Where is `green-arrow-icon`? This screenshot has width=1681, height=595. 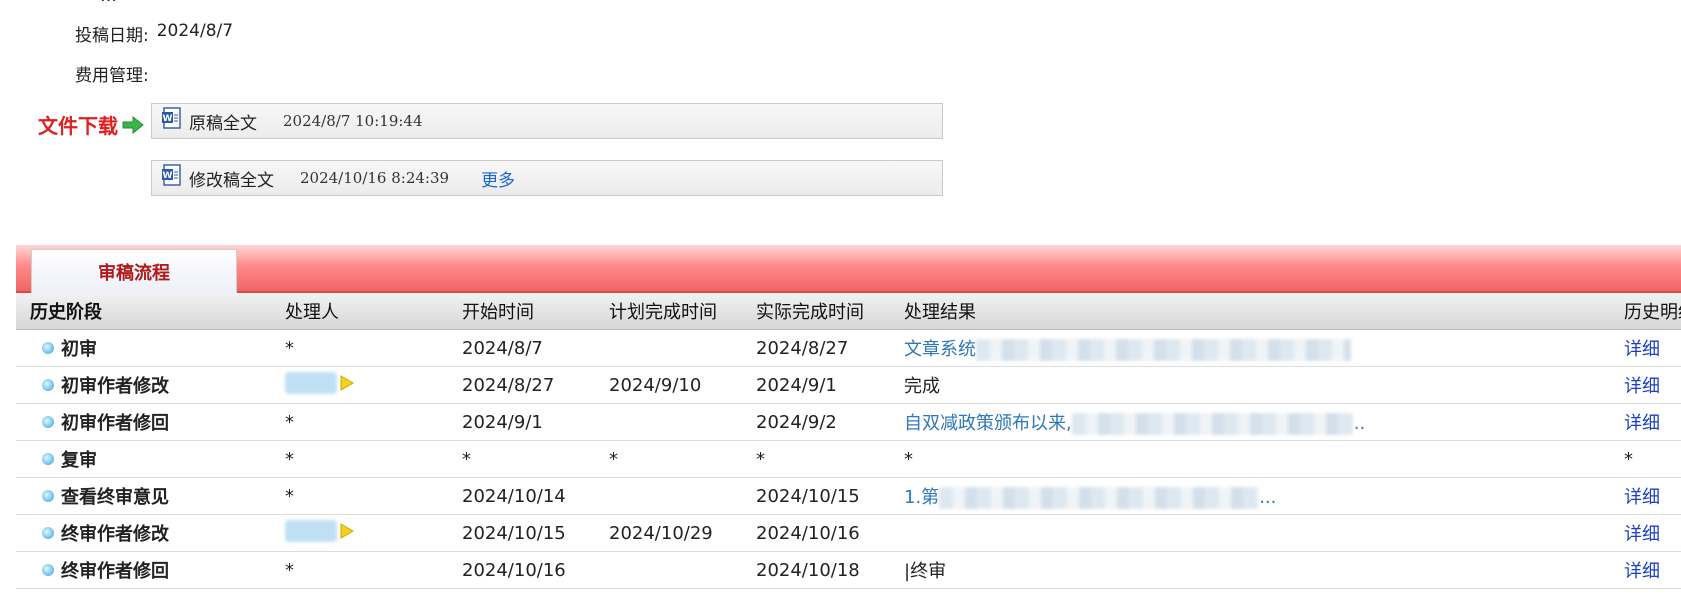
green-arrow-icon is located at coordinates (133, 124).